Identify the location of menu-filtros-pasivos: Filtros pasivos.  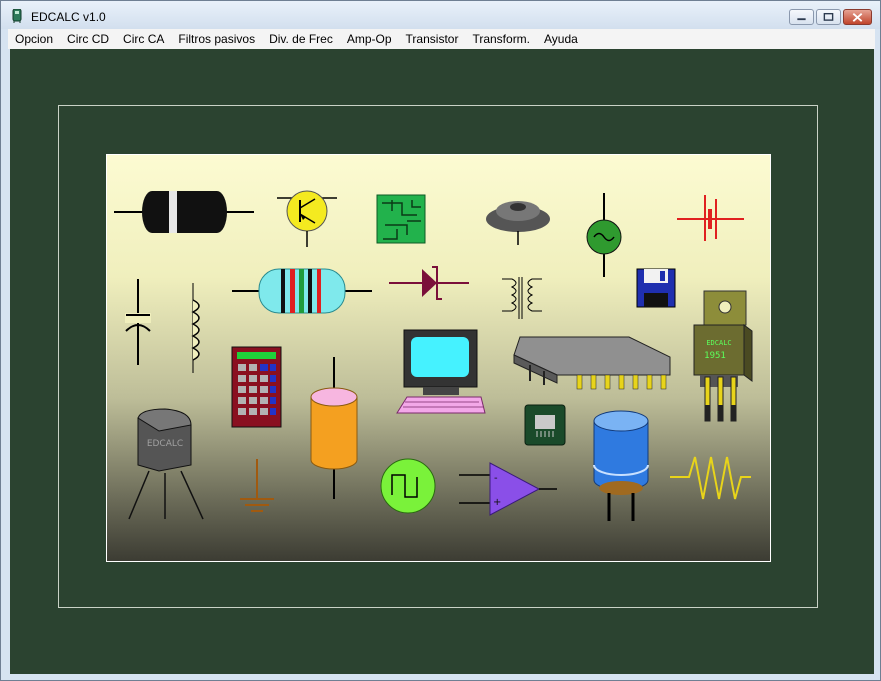
(216, 39).